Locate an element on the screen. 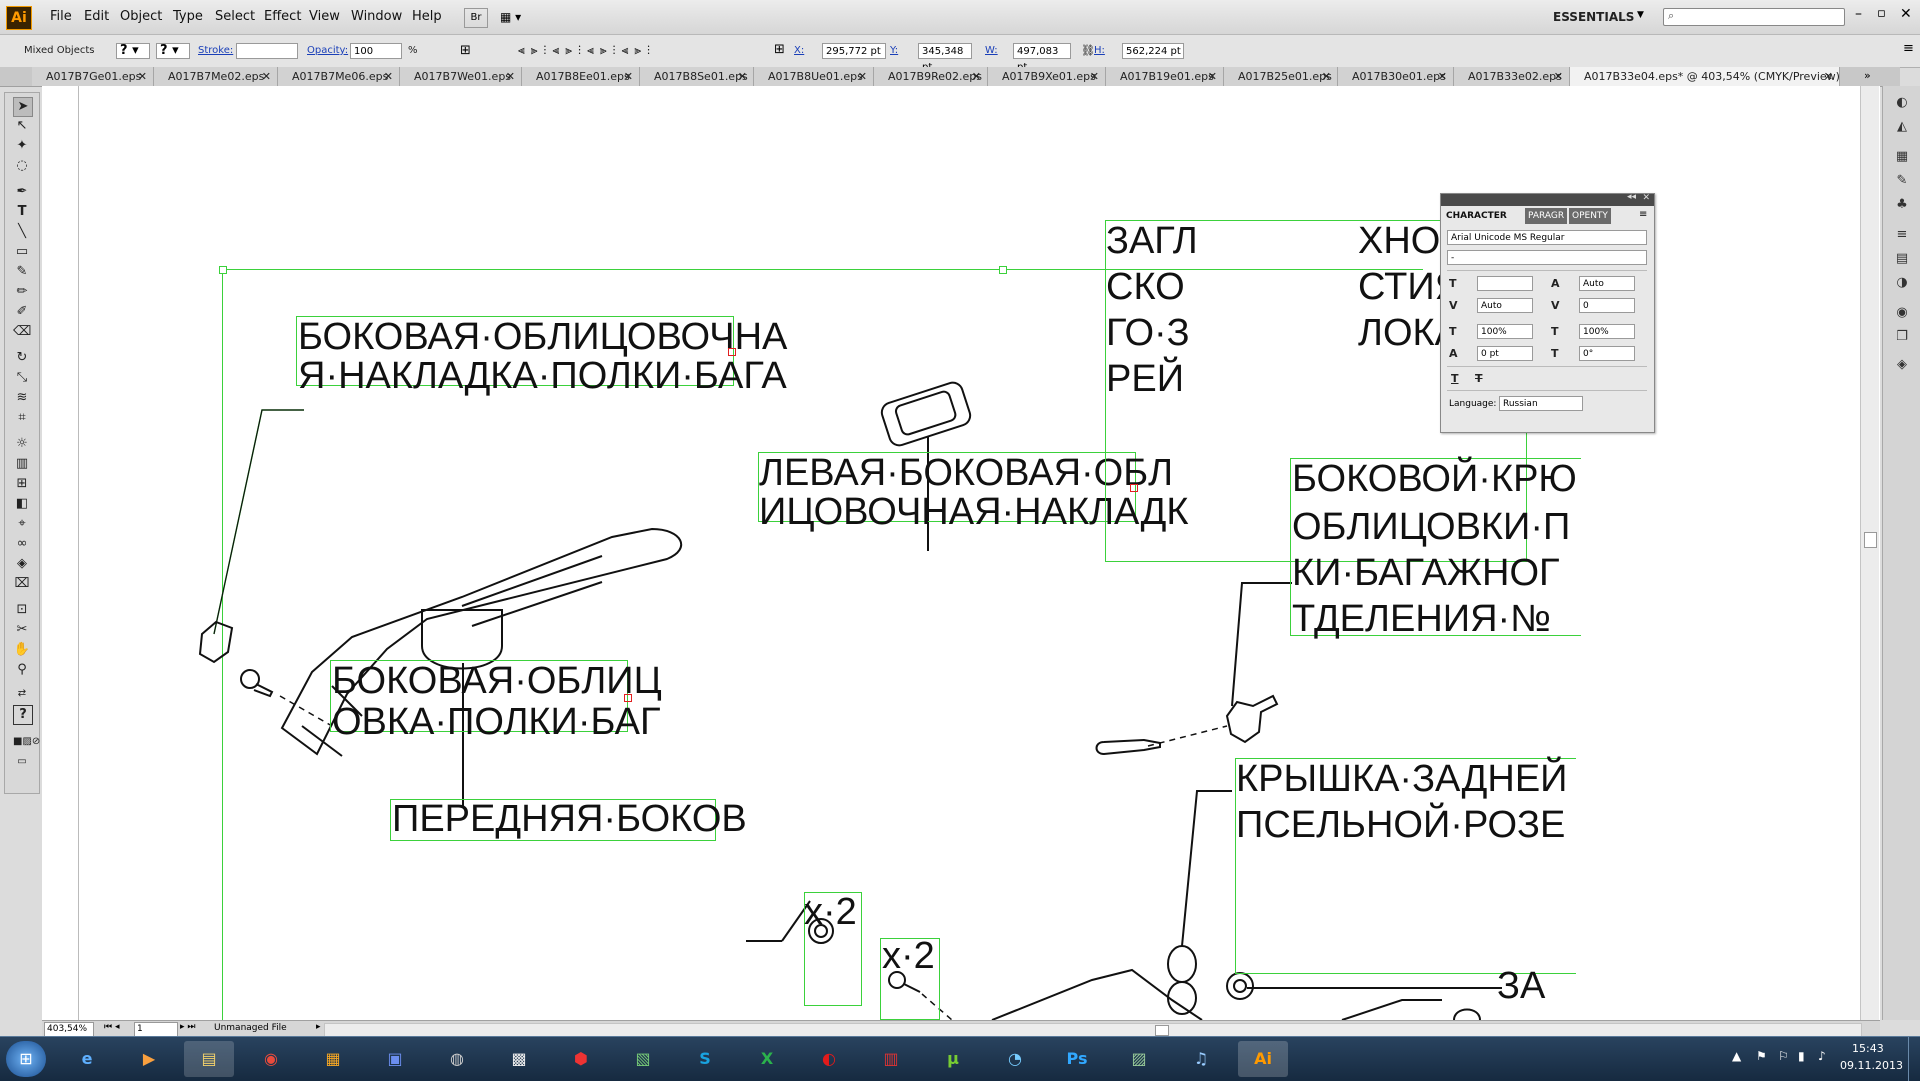 The height and width of the screenshot is (1081, 1920). utorrent-icon: µ is located at coordinates (953, 1059).